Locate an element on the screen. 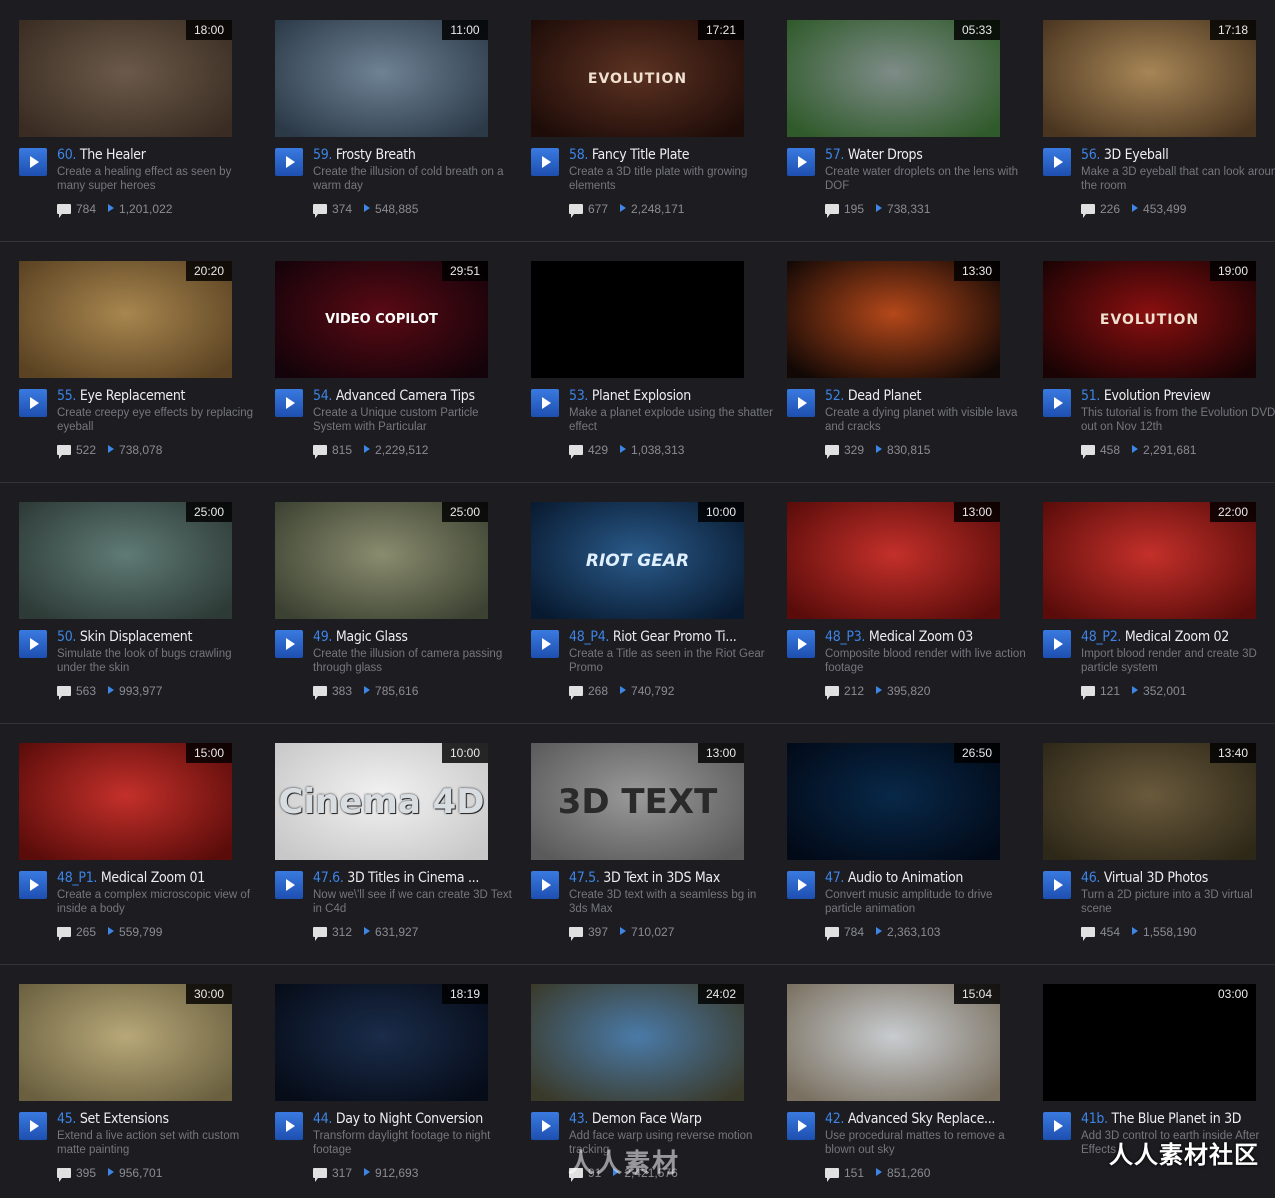 Image resolution: width=1275 pixels, height=1198 pixels. video-title-link: 51. Evolution Preview is located at coordinates (1178, 396).